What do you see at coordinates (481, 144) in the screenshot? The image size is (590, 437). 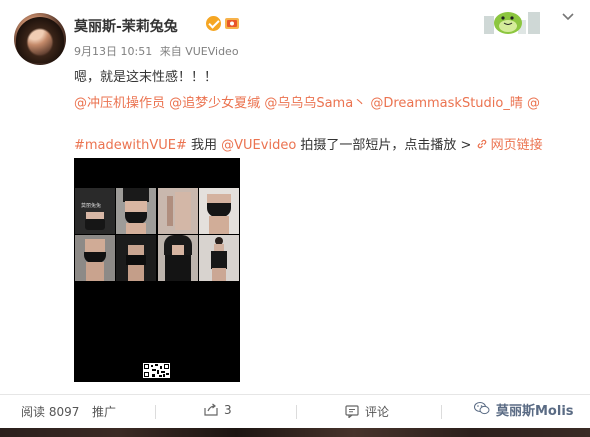 I see `link-icon` at bounding box center [481, 144].